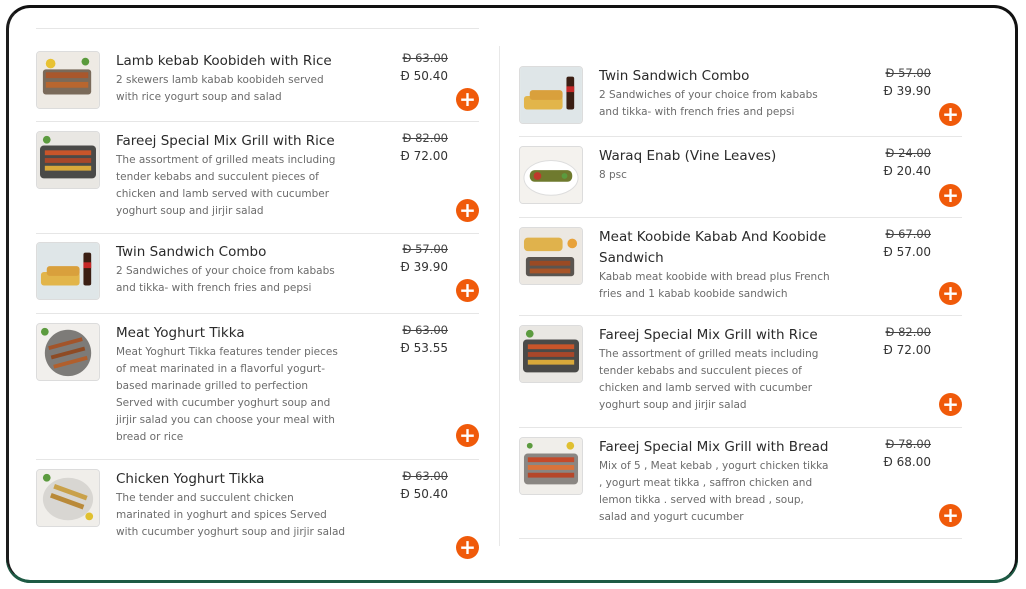  What do you see at coordinates (907, 171) in the screenshot?
I see `current-price: Ð 20.40` at bounding box center [907, 171].